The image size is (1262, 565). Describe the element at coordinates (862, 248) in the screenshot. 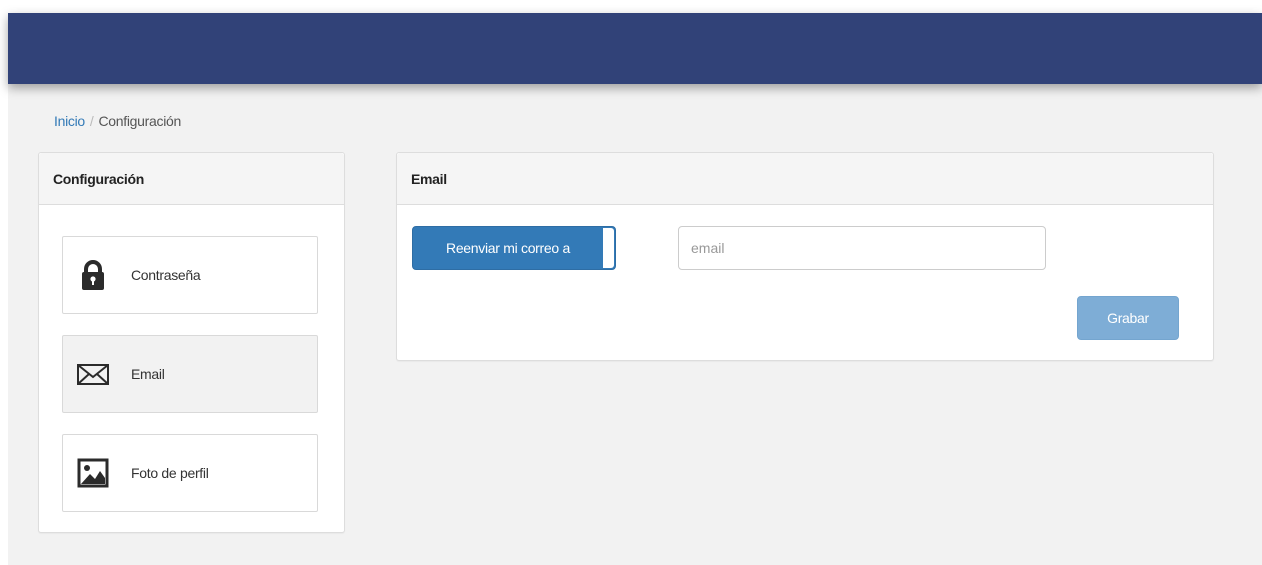

I see `email-input` at that location.